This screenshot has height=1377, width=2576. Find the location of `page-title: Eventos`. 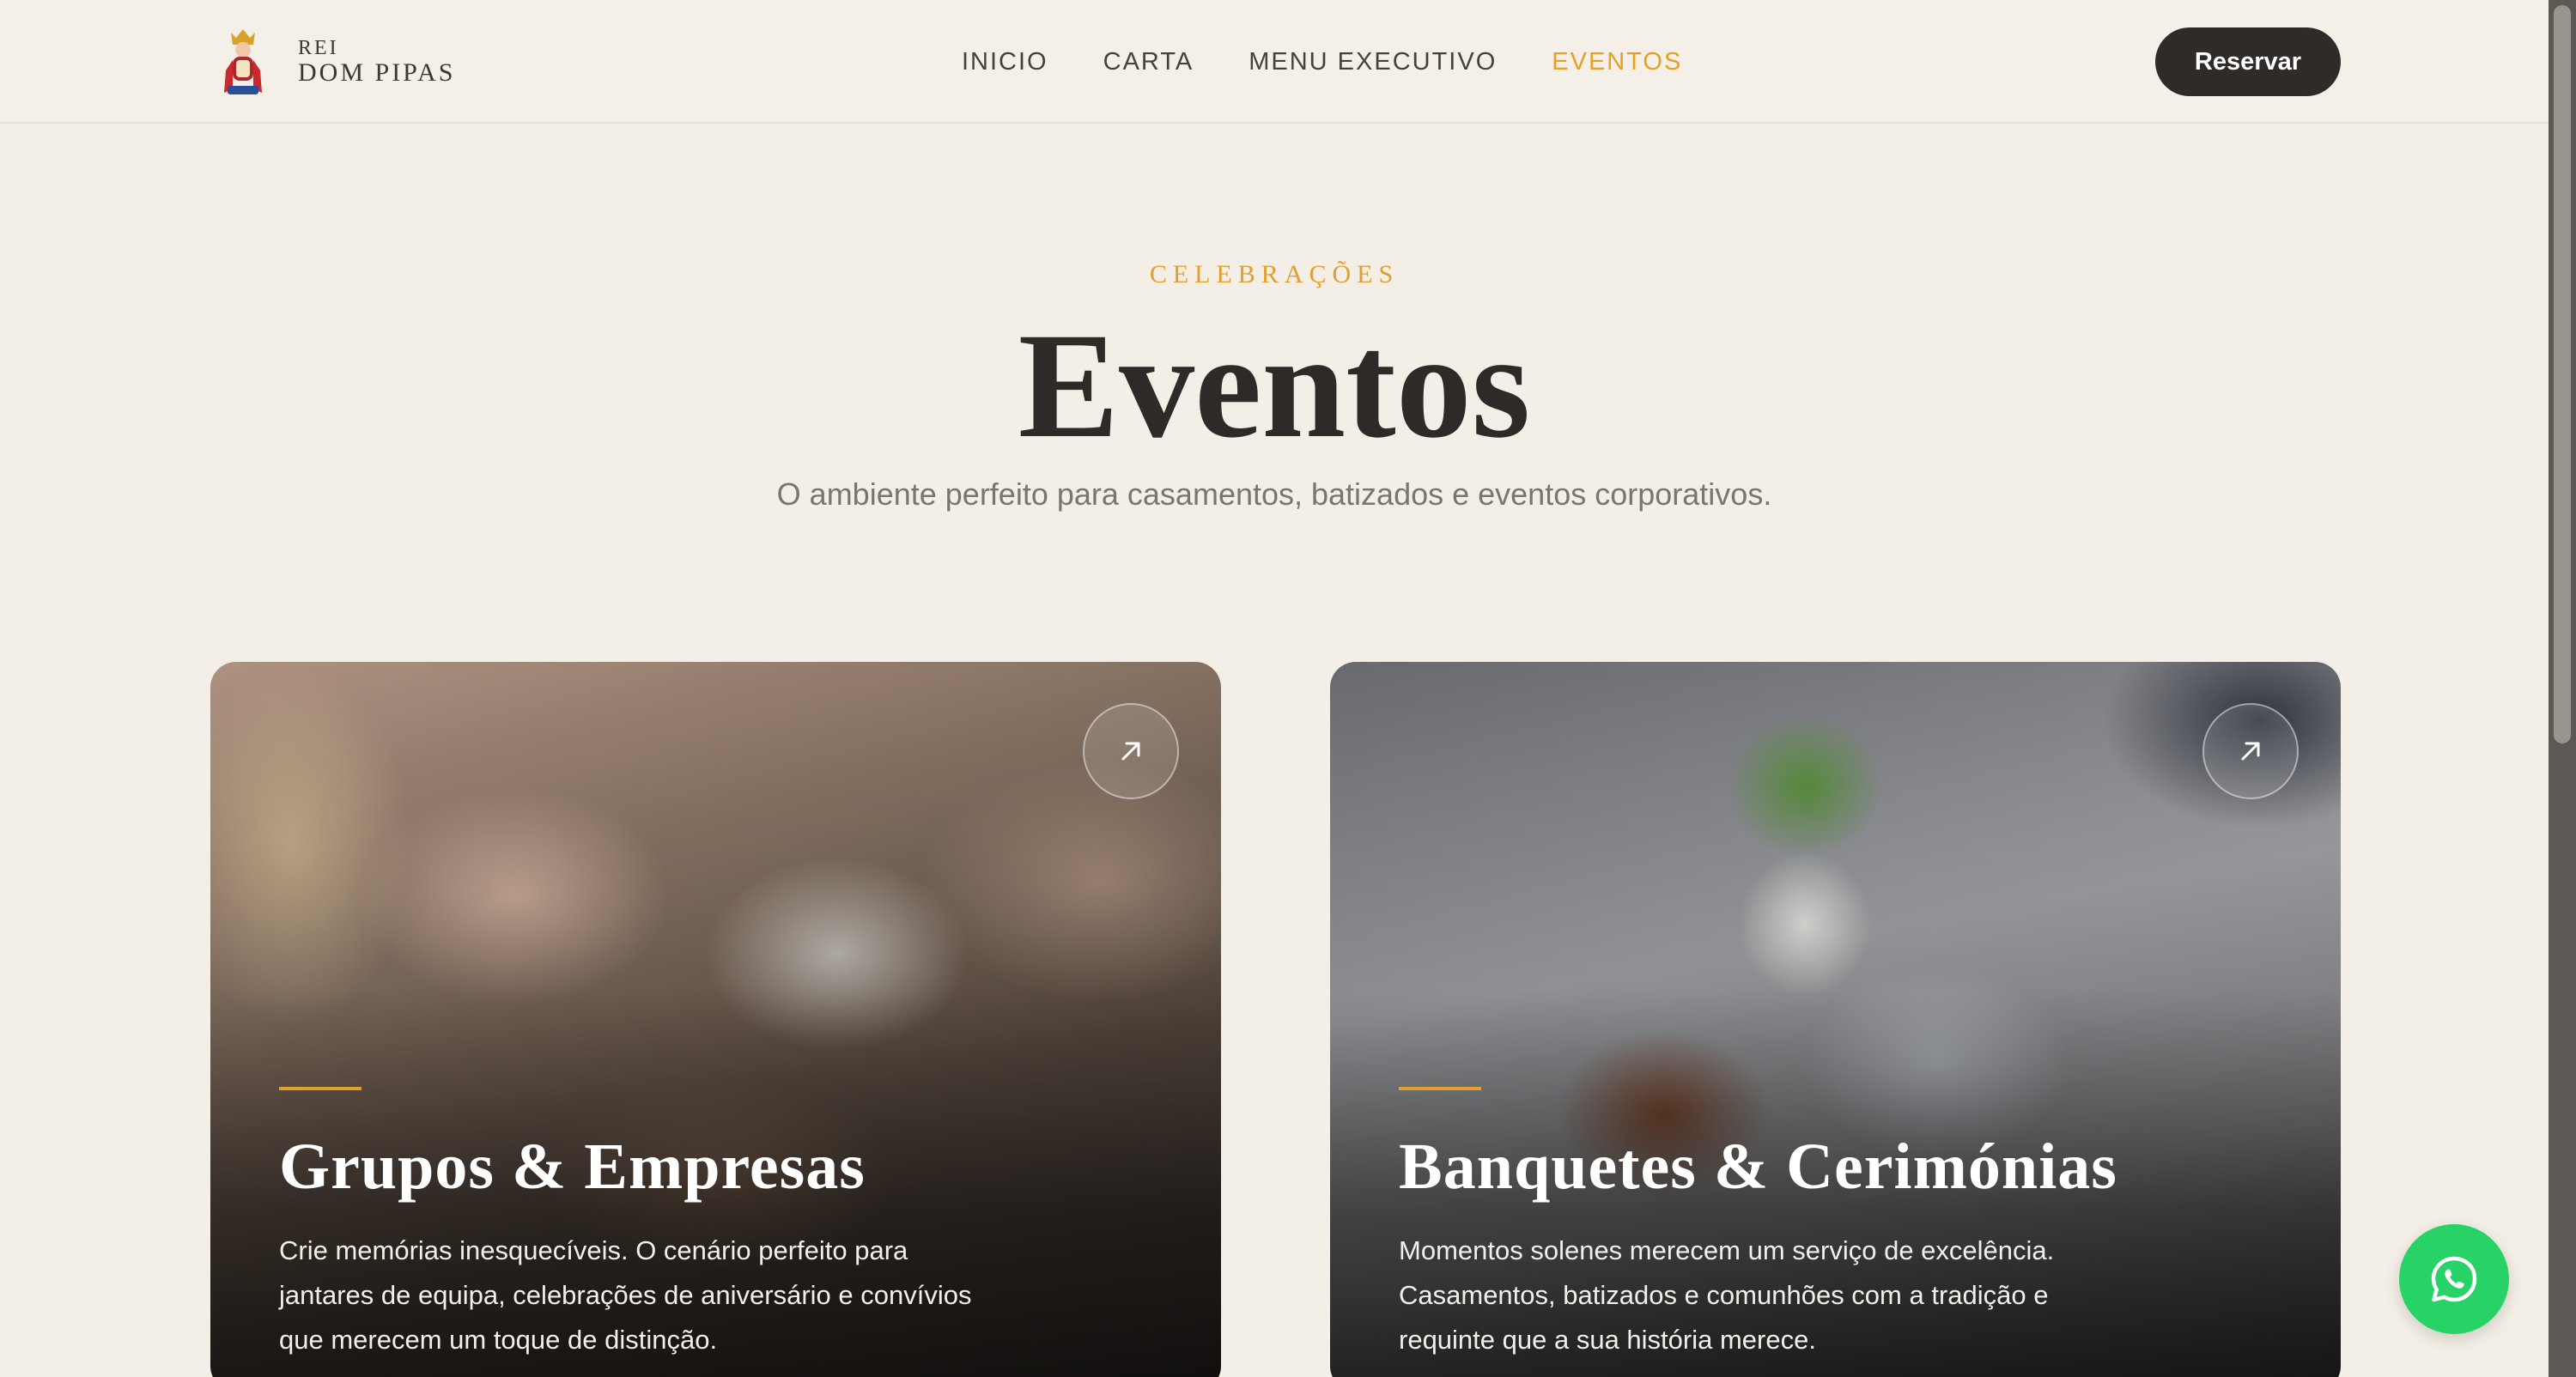

page-title: Eventos is located at coordinates (1274, 386).